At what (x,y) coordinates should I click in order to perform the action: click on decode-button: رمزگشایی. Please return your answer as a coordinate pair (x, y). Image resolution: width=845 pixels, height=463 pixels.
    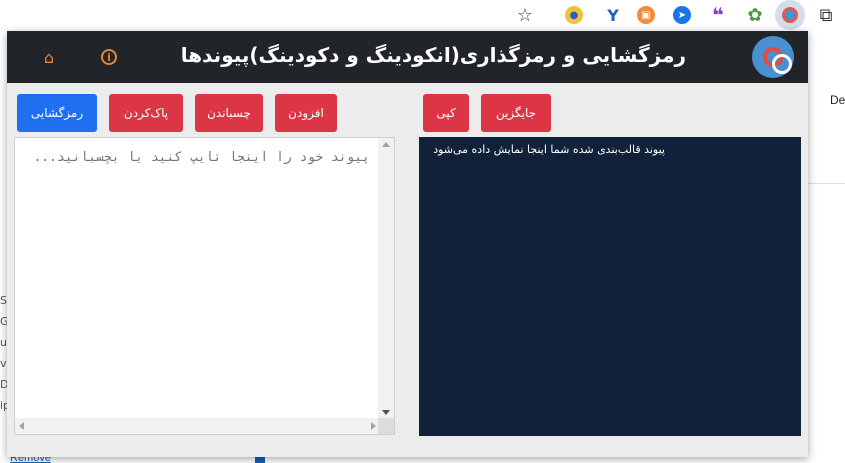
    Looking at the image, I should click on (57, 113).